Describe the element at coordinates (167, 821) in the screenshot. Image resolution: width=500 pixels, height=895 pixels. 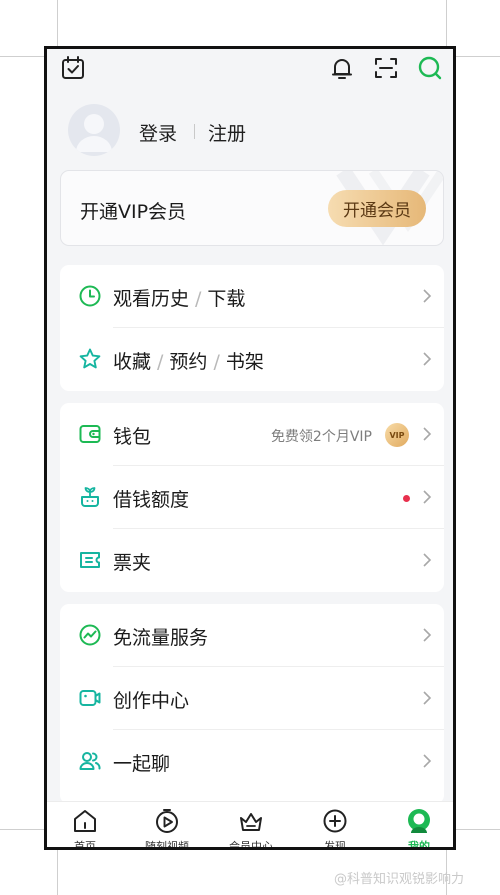
I see `play-timer-icon` at that location.